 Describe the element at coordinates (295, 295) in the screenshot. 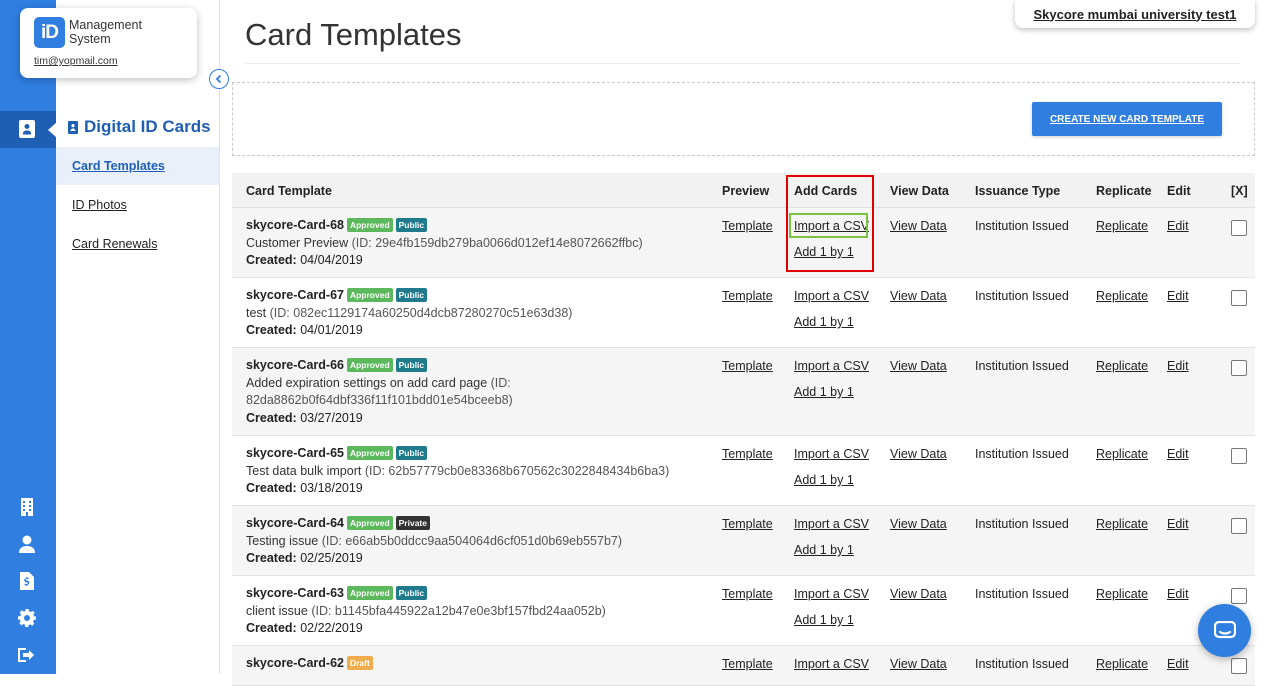

I see `template-name: skycore-Card-67` at that location.